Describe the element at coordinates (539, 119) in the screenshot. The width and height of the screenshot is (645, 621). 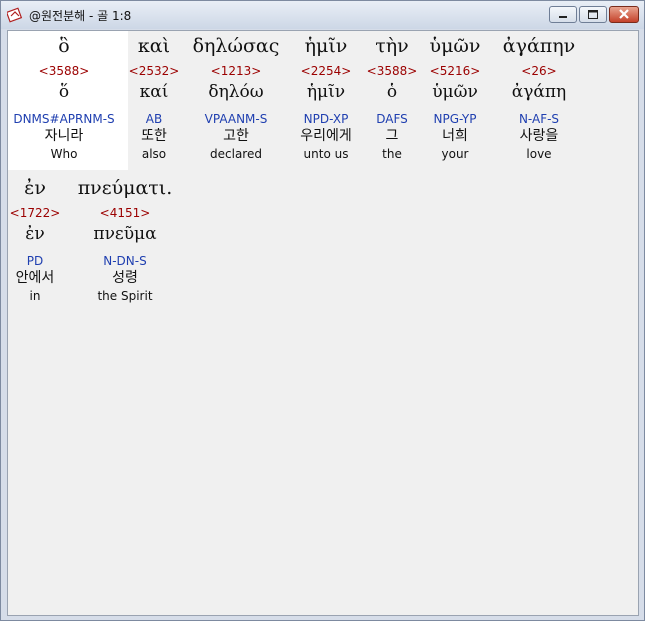
I see `parse-code: N-AF-S` at that location.